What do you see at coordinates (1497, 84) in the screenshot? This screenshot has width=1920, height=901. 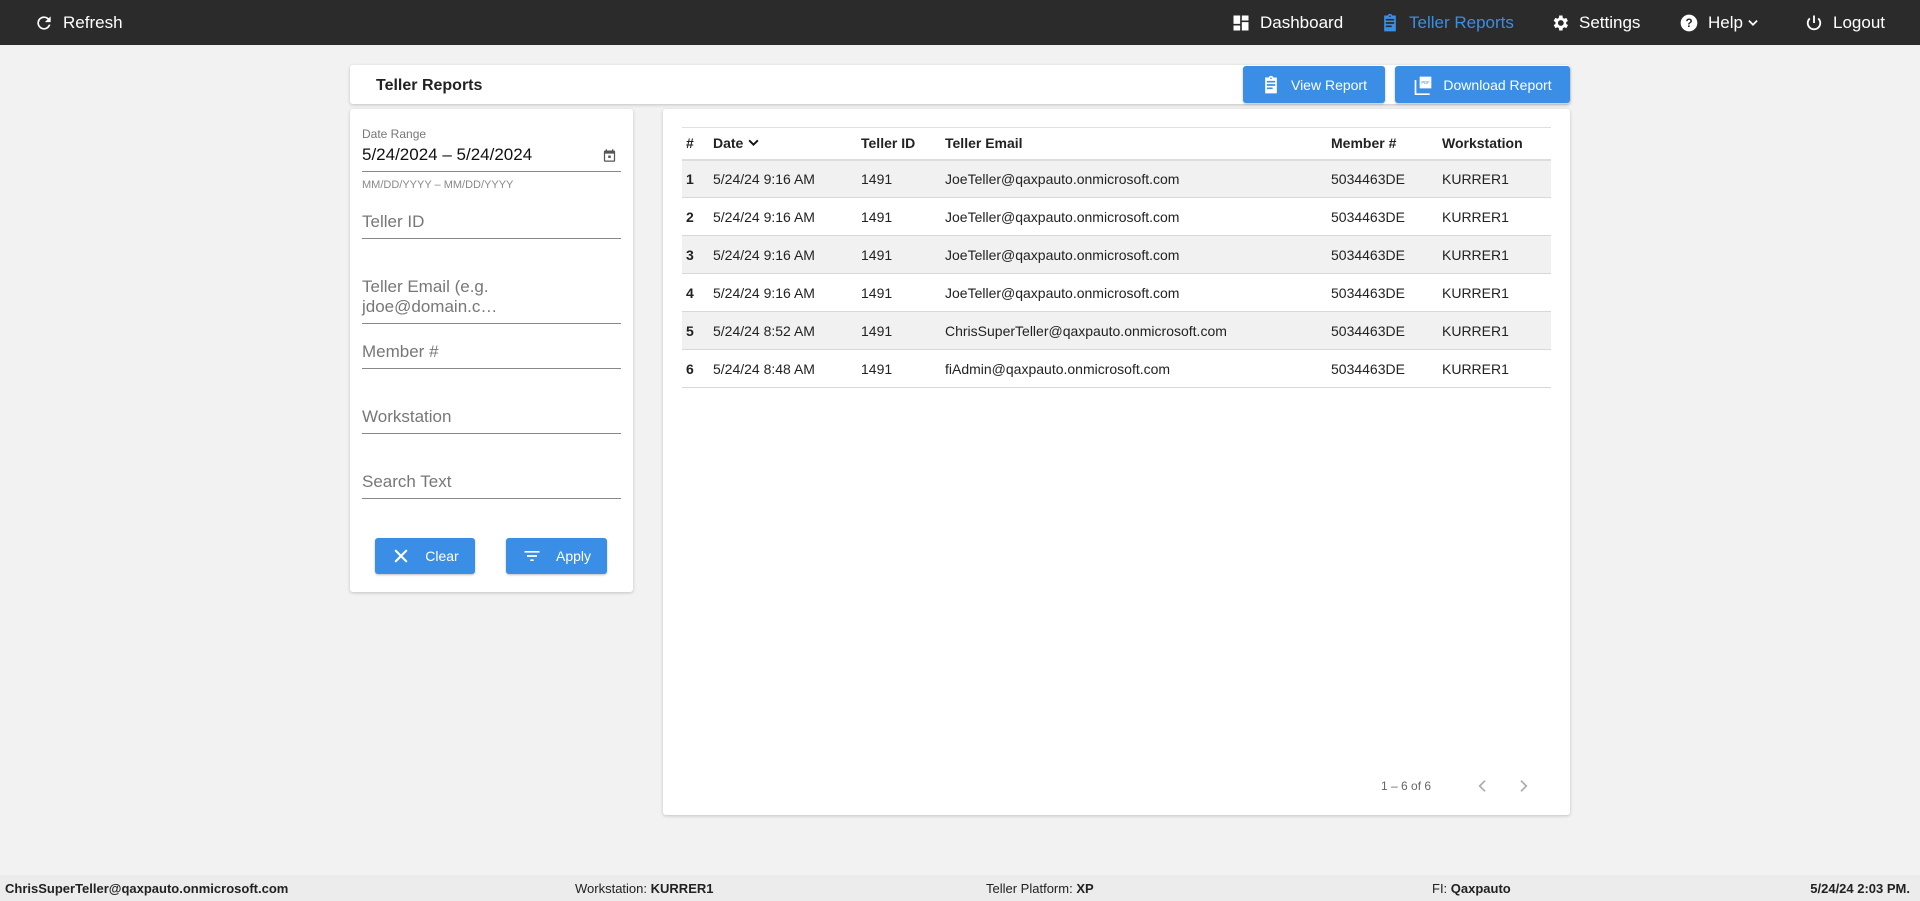 I see `download-report-label: Download Report` at bounding box center [1497, 84].